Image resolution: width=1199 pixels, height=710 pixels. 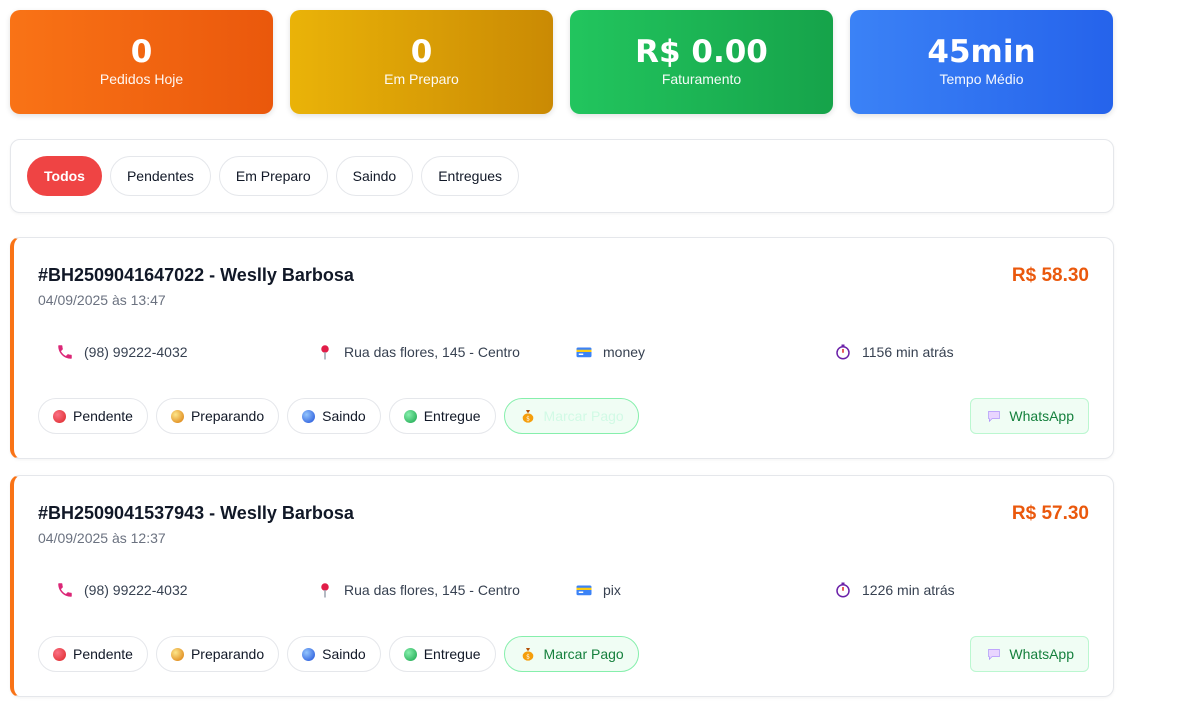 I want to click on order-elapsed: 1226 min atrás, so click(x=894, y=590).